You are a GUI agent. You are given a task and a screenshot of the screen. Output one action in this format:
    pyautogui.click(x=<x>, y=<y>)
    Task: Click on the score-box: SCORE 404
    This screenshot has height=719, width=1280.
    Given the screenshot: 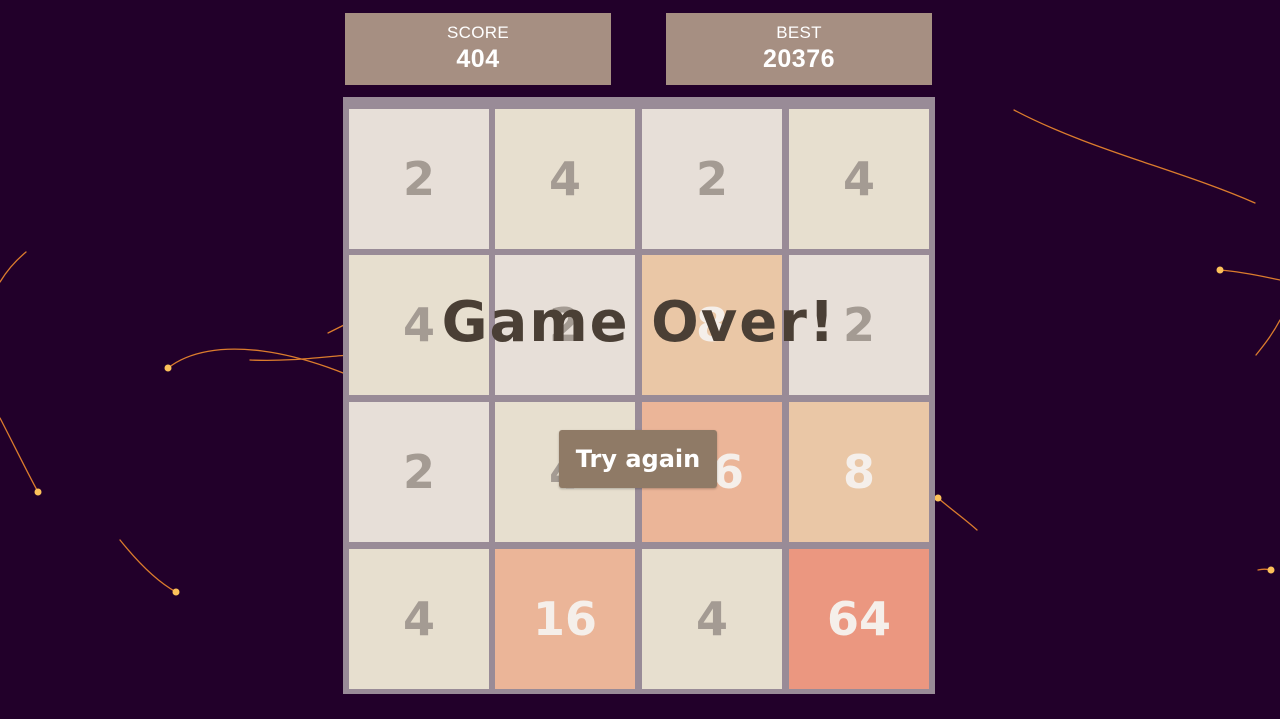 What is the action you would take?
    pyautogui.click(x=478, y=49)
    